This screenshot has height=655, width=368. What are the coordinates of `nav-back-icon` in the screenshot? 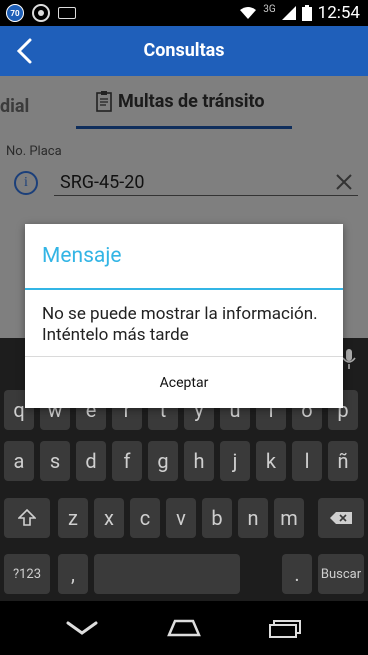 It's located at (82, 628).